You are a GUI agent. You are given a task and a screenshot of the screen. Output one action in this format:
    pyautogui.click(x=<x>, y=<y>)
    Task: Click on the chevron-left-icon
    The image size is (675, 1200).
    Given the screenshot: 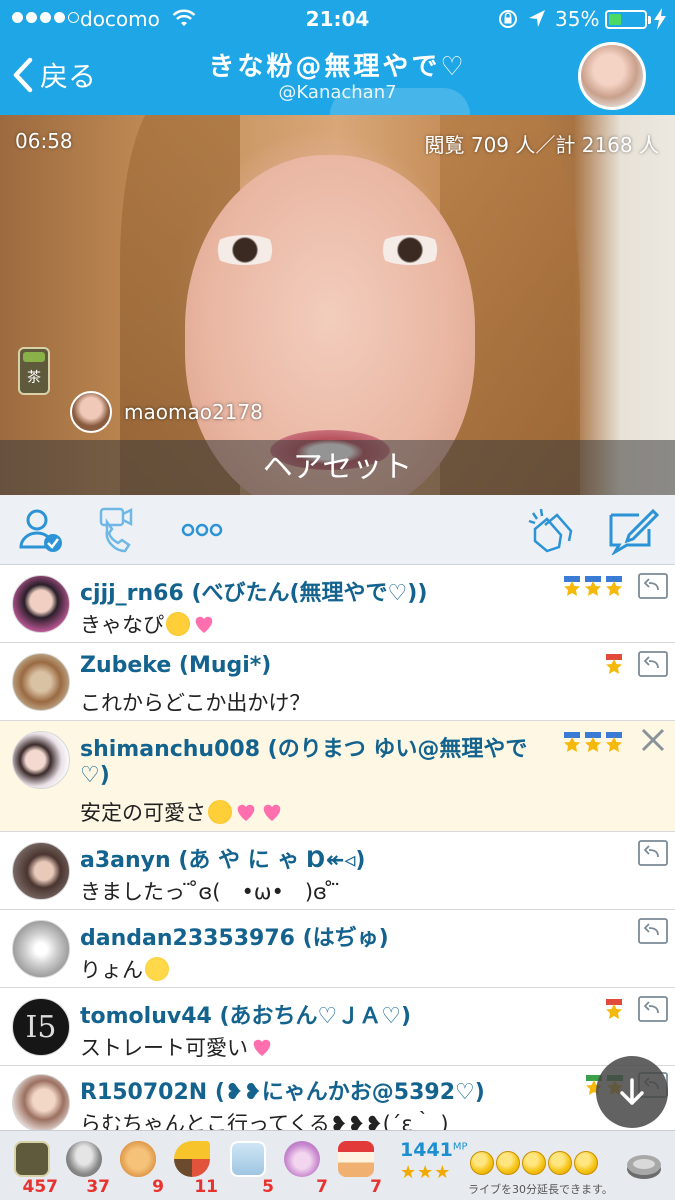 What is the action you would take?
    pyautogui.click(x=23, y=75)
    